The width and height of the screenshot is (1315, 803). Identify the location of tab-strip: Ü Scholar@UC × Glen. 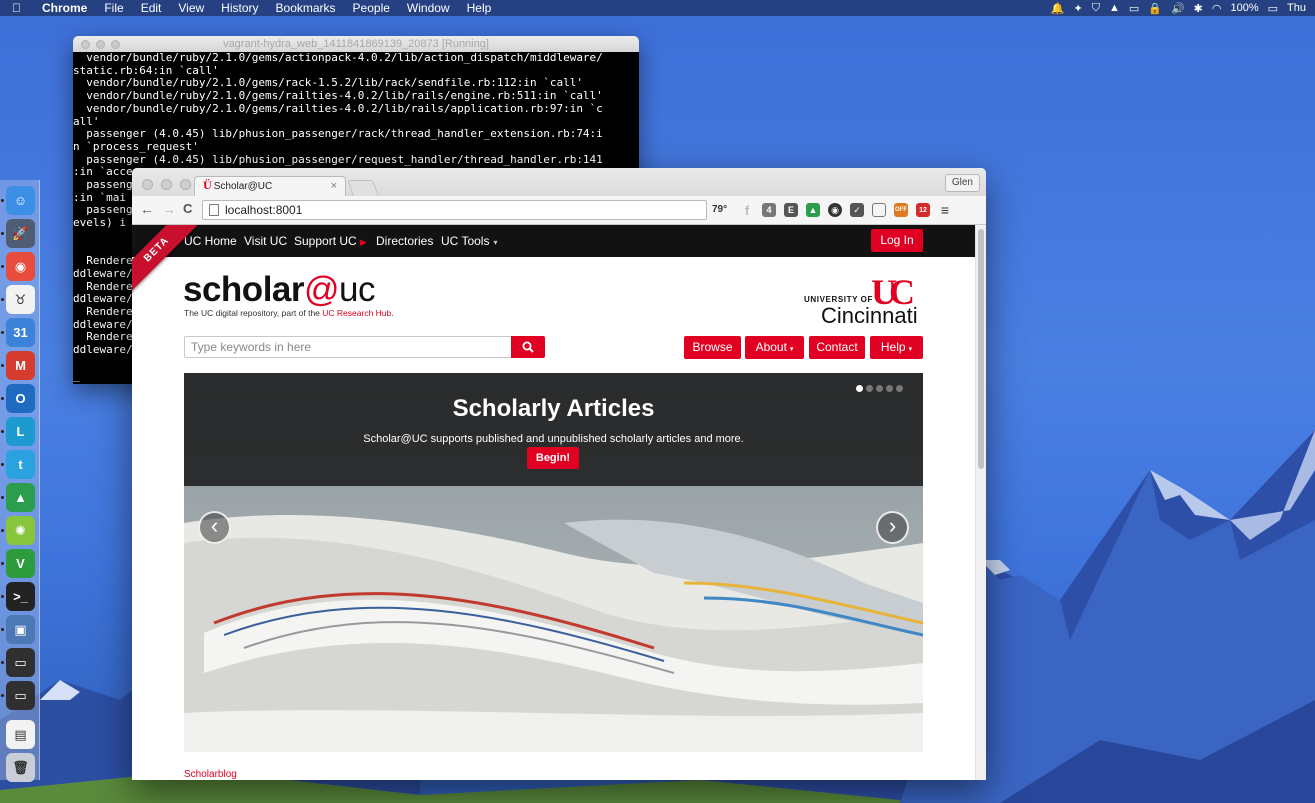
(559, 182).